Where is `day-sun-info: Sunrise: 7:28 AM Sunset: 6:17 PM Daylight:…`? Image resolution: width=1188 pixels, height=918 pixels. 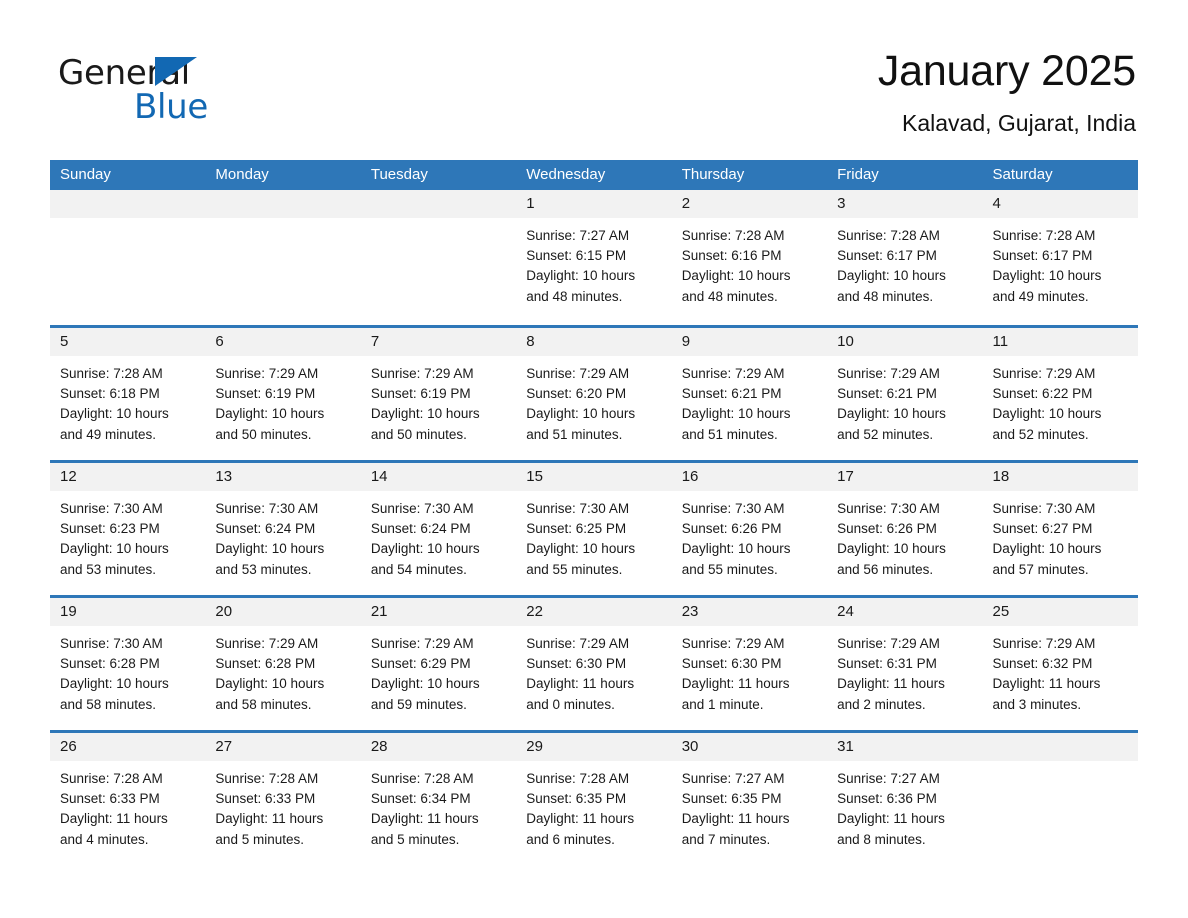 day-sun-info: Sunrise: 7:28 AM Sunset: 6:17 PM Daylight:… is located at coordinates (904, 262).